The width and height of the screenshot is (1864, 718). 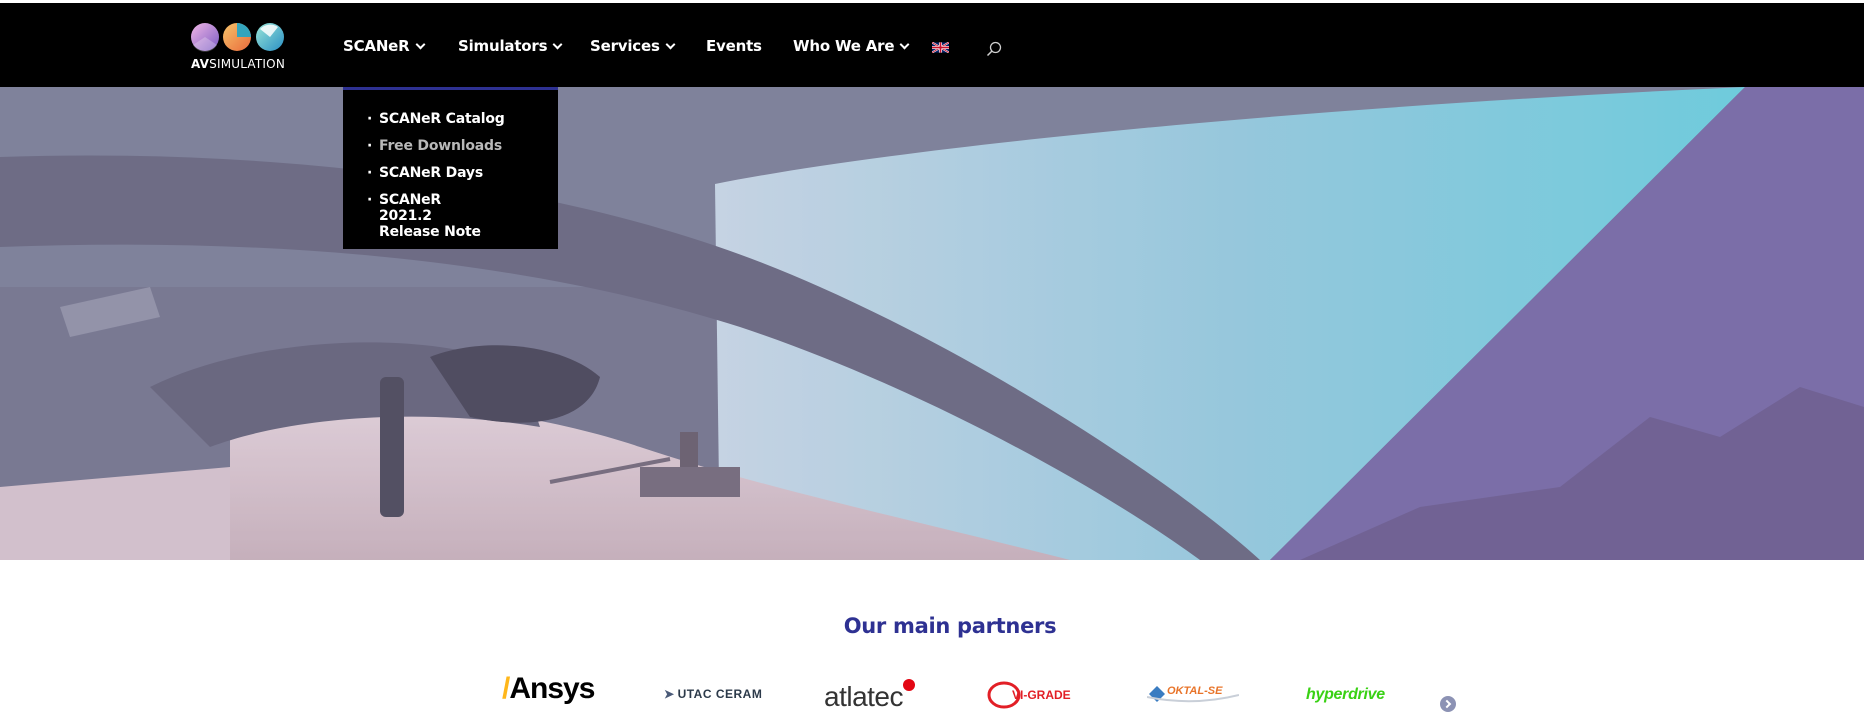 What do you see at coordinates (418, 216) in the screenshot?
I see `dropdown-item-release-note: SCANeR 2021.2 Release Note` at bounding box center [418, 216].